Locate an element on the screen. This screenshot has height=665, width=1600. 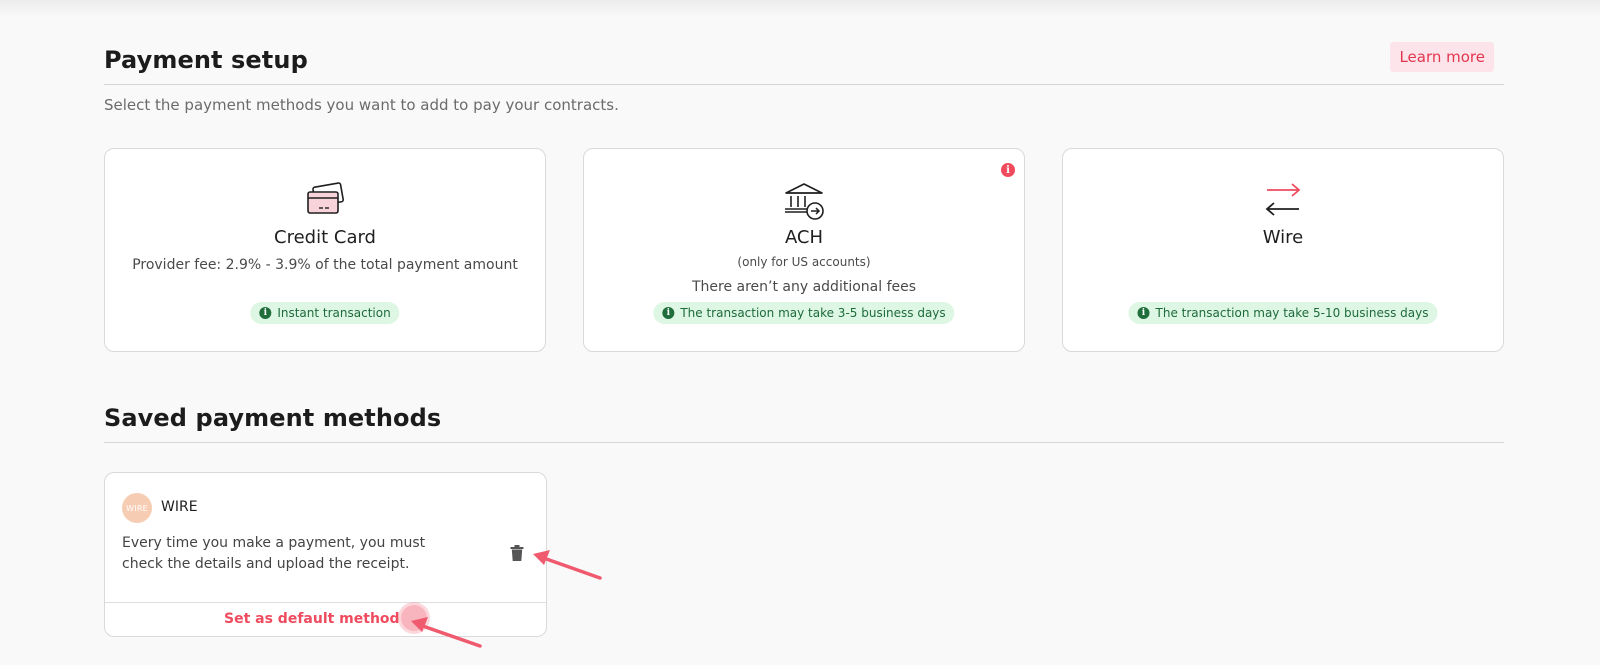
credit-card-badge: i Instant transaction is located at coordinates (325, 312).